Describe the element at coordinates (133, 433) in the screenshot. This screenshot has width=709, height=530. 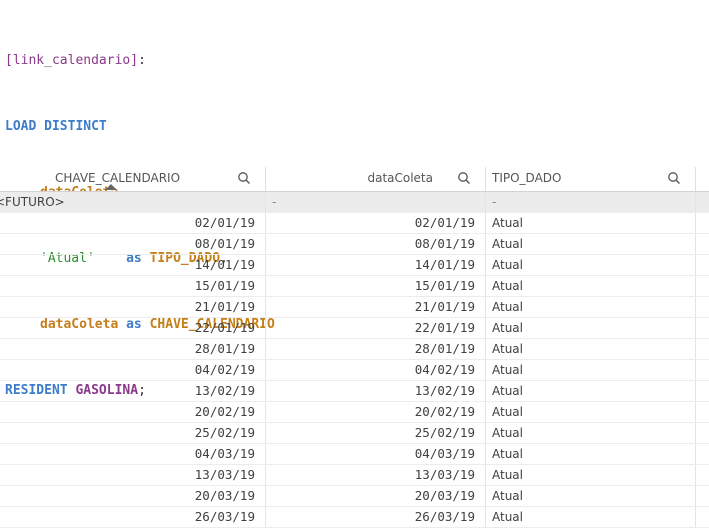
I see `cell-chave-calendario: 25/02/19` at that location.